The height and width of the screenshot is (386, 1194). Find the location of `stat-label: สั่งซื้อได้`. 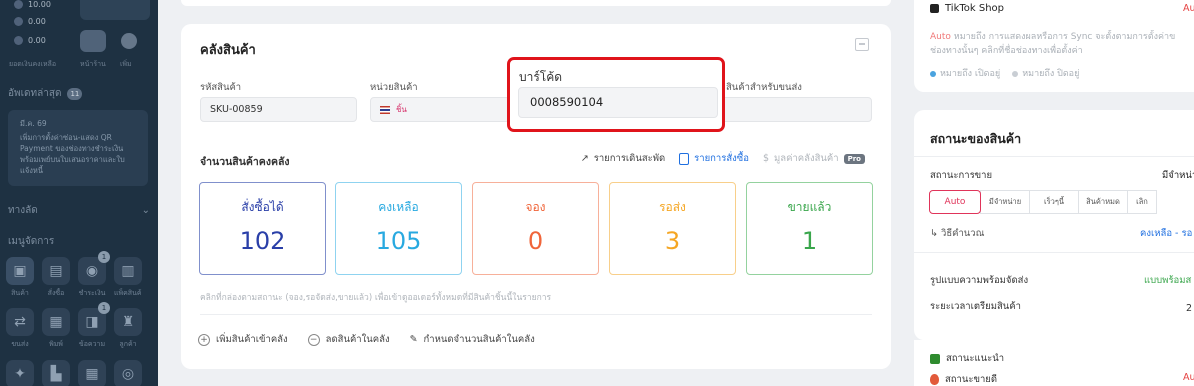

stat-label: สั่งซื้อได้ is located at coordinates (262, 207).